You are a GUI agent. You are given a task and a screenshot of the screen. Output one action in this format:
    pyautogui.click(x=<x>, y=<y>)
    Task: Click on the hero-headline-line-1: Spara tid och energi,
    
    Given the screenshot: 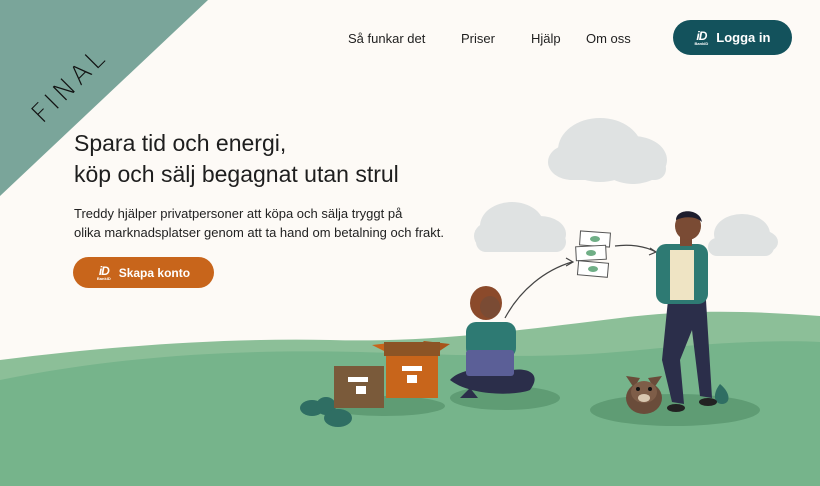 What is the action you would take?
    pyautogui.click(x=180, y=143)
    